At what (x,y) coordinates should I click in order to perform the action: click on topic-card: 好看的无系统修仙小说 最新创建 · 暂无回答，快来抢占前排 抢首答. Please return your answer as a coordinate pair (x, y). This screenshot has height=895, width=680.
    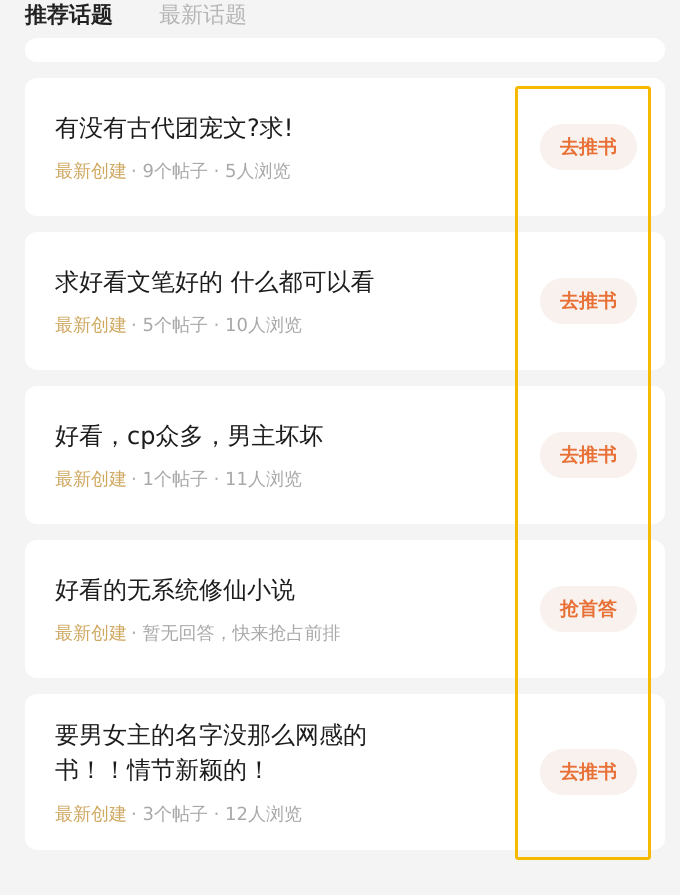
    Looking at the image, I should click on (345, 609).